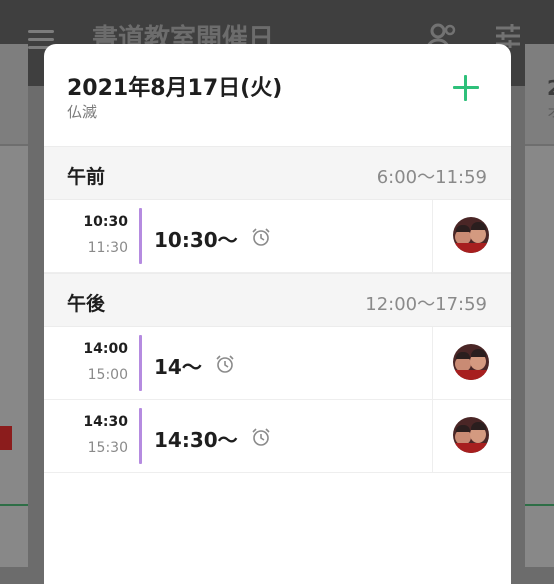 This screenshot has height=584, width=554. What do you see at coordinates (277, 436) in the screenshot?
I see `event-row: 14:30 15:30 14:30〜` at bounding box center [277, 436].